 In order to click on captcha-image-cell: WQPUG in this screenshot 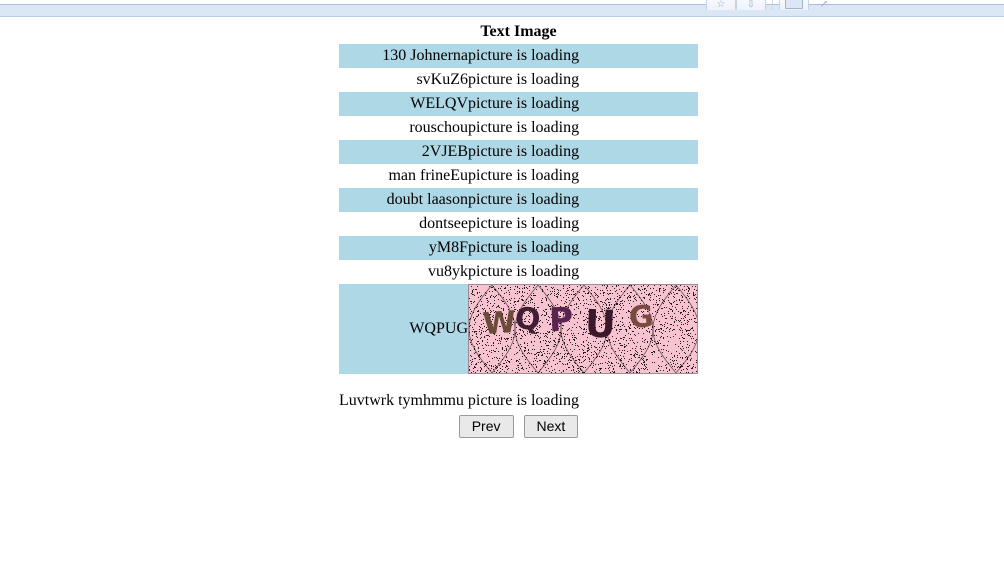, I will do `click(583, 329)`.